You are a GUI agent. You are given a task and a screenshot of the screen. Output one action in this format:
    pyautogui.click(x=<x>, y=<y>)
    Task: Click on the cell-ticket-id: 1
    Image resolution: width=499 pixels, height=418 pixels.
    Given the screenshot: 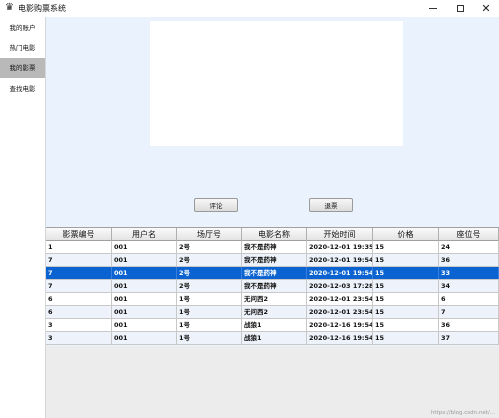 What is the action you would take?
    pyautogui.click(x=79, y=247)
    